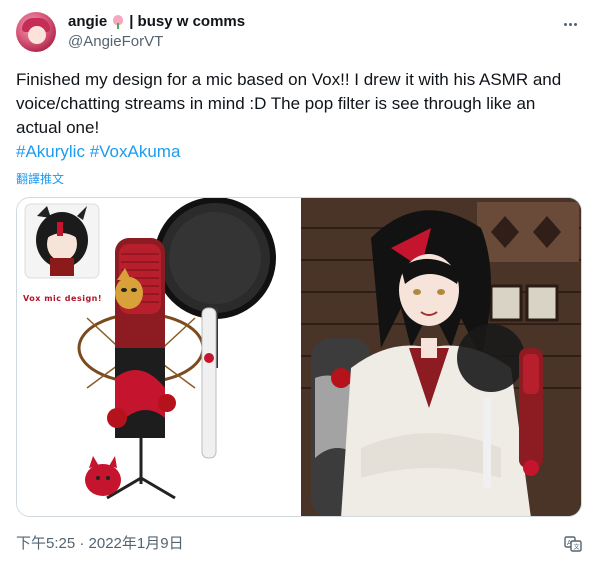 The height and width of the screenshot is (568, 598). I want to click on tweet-header: angie | busy w comms @AngieForVT, so click(299, 32).